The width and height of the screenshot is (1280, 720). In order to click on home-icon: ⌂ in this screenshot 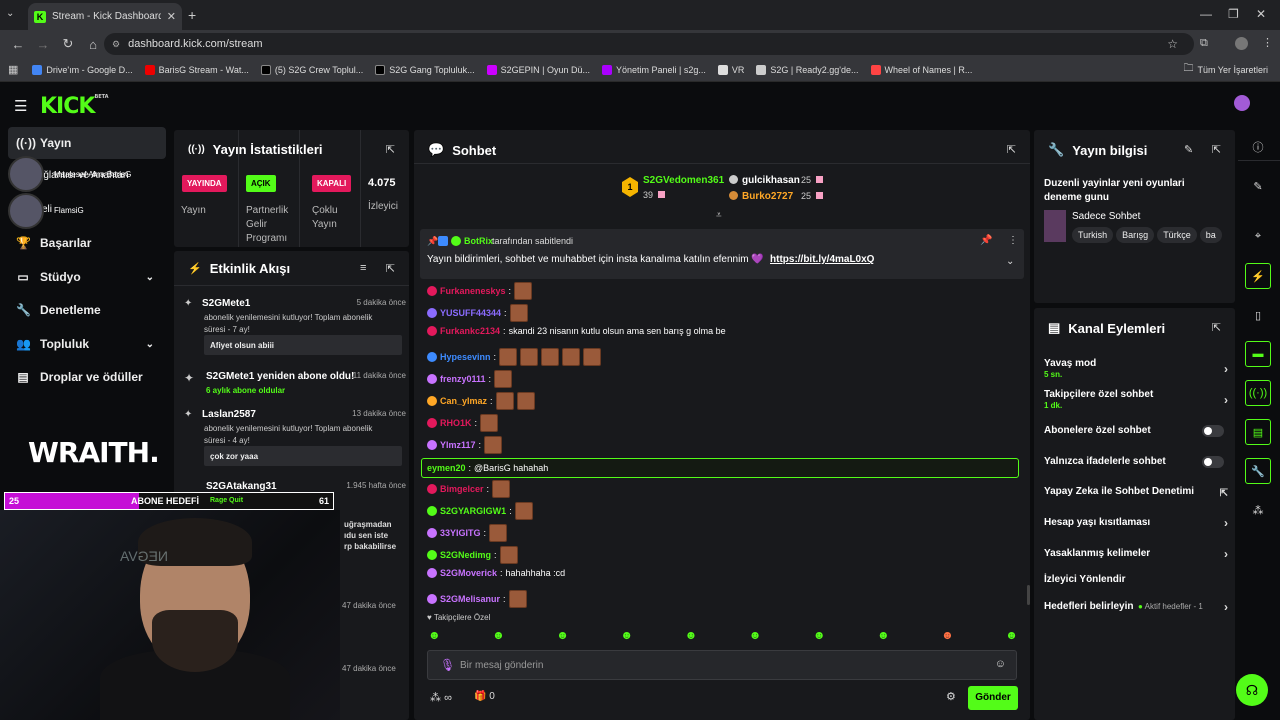, I will do `click(93, 44)`.